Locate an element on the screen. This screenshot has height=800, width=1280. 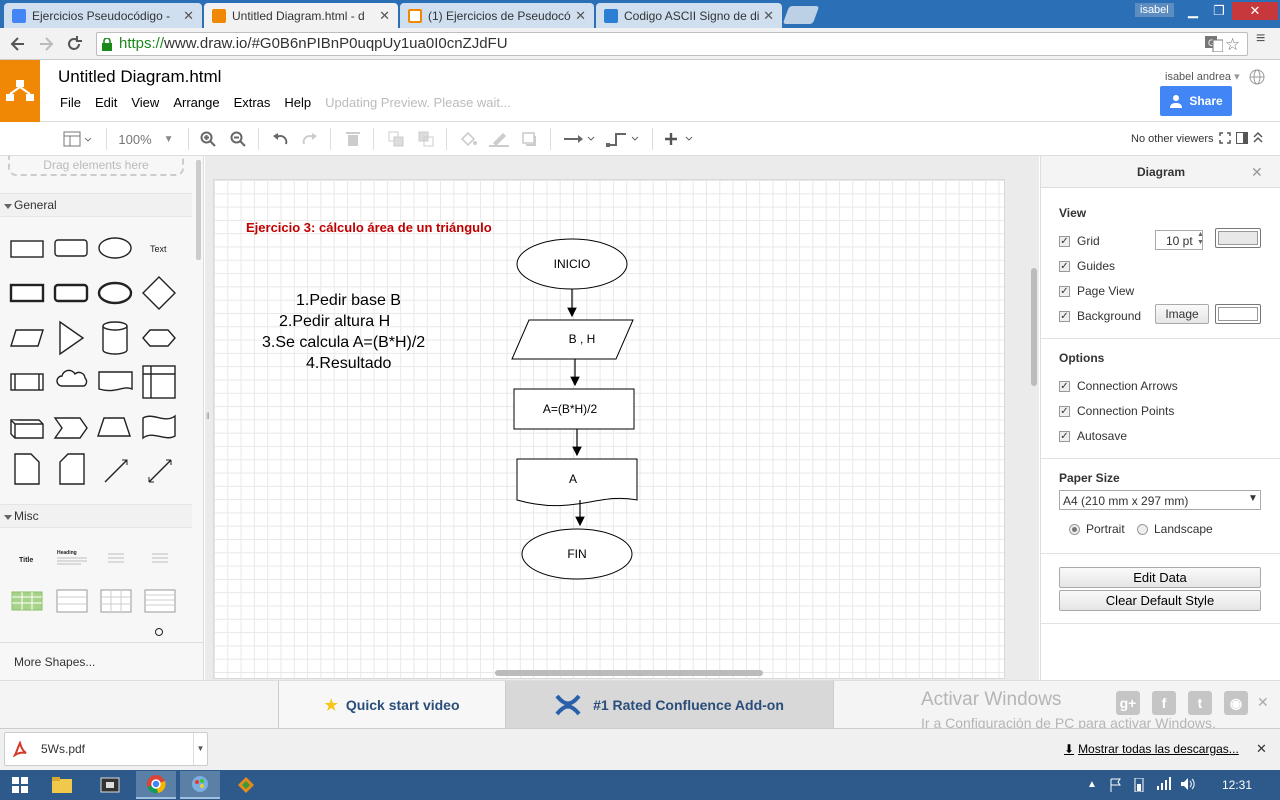
portrait-radio: Portrait is located at coordinates (1097, 529).